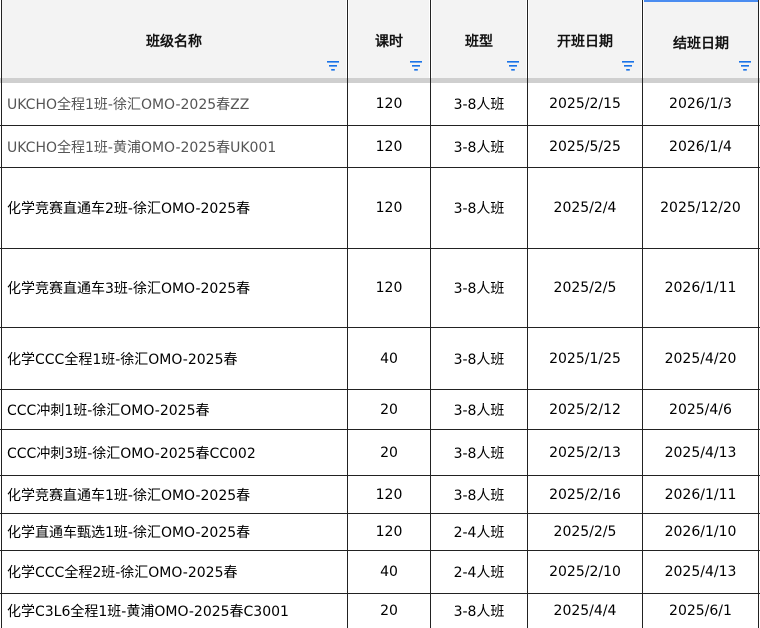  Describe the element at coordinates (176, 288) in the screenshot. I see `cell-class-name: 化学竞赛直通车3班-徐汇OMO-2025春` at that location.